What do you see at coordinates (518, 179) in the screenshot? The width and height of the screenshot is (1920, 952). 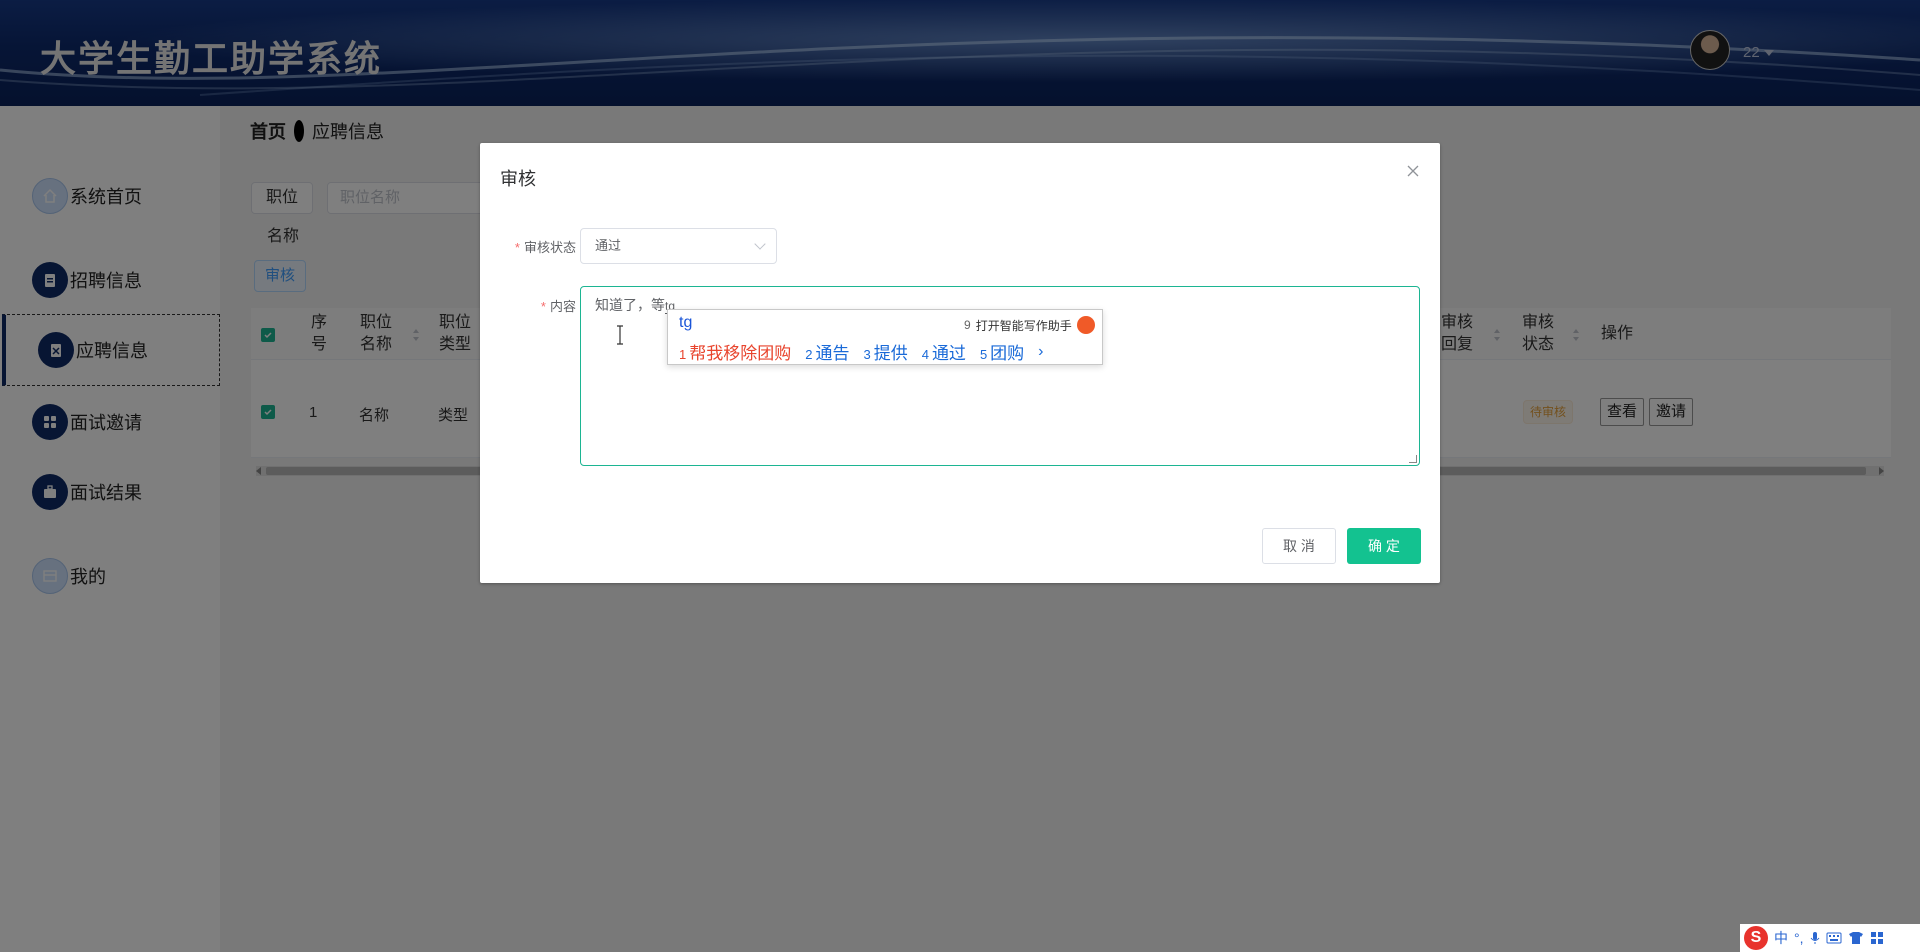 I see `dialog-title: 审核` at bounding box center [518, 179].